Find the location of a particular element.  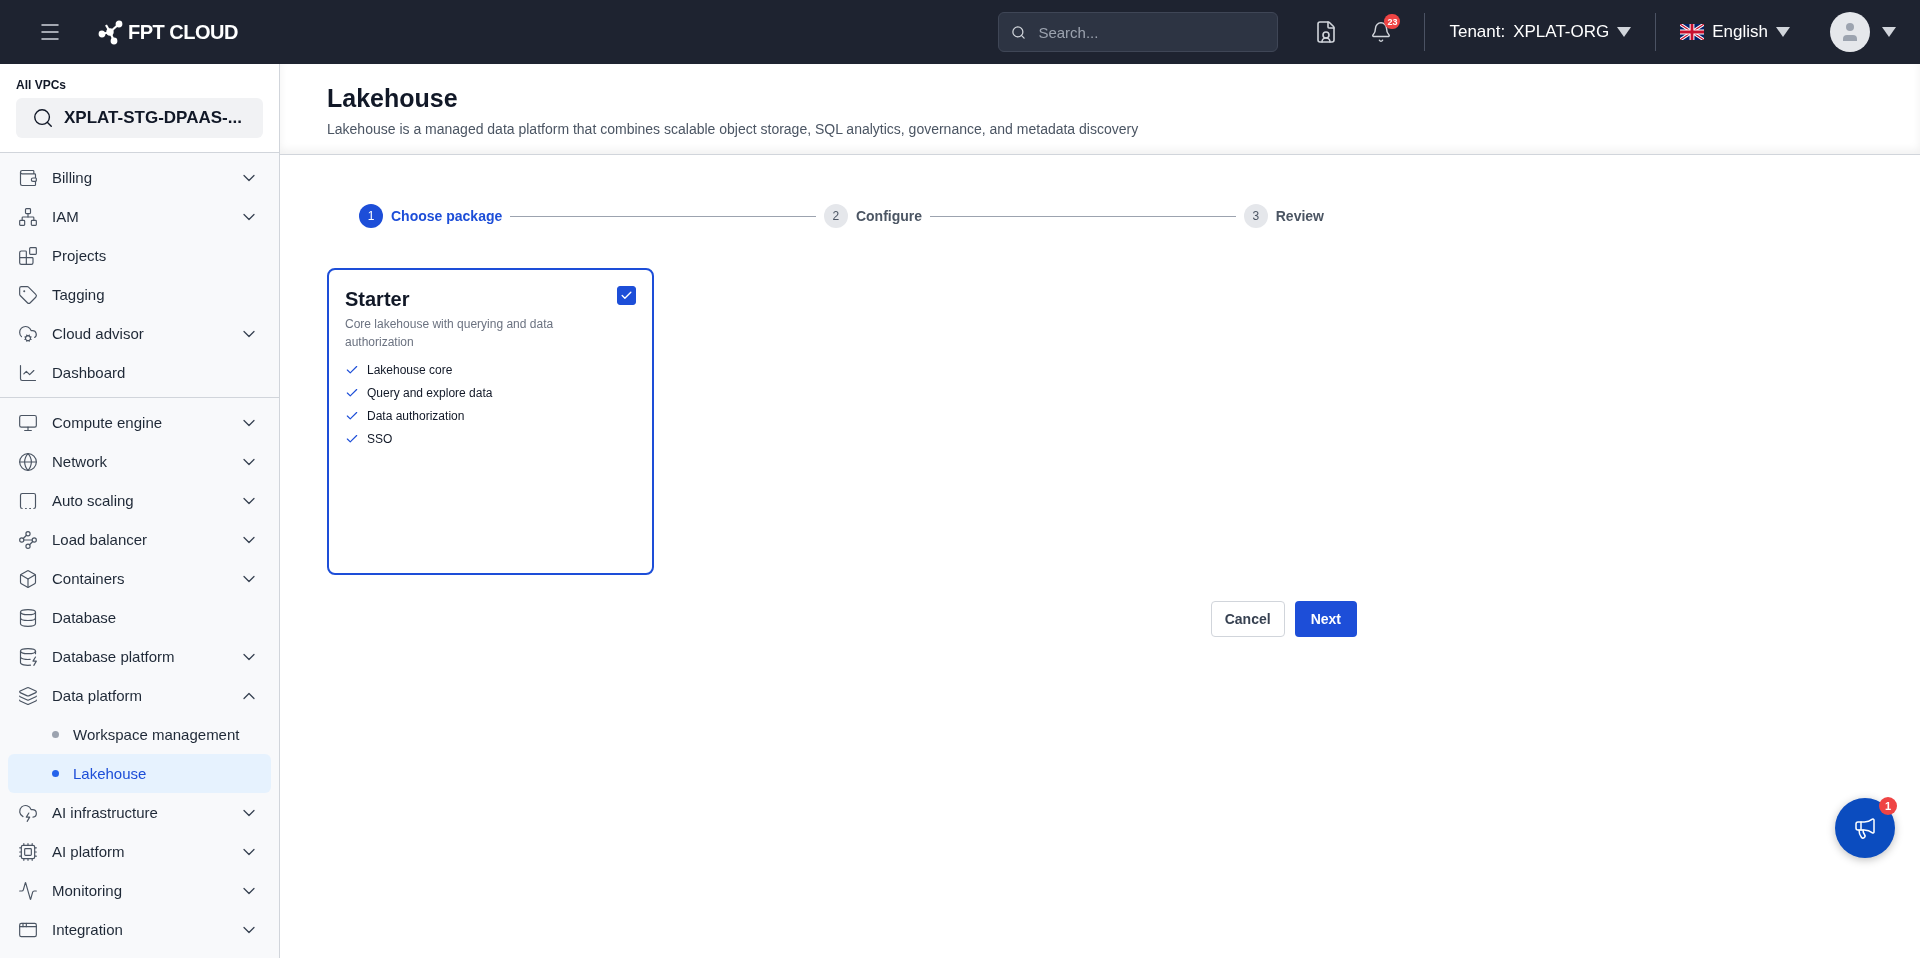

sidebar-item: IAM is located at coordinates (139, 216).